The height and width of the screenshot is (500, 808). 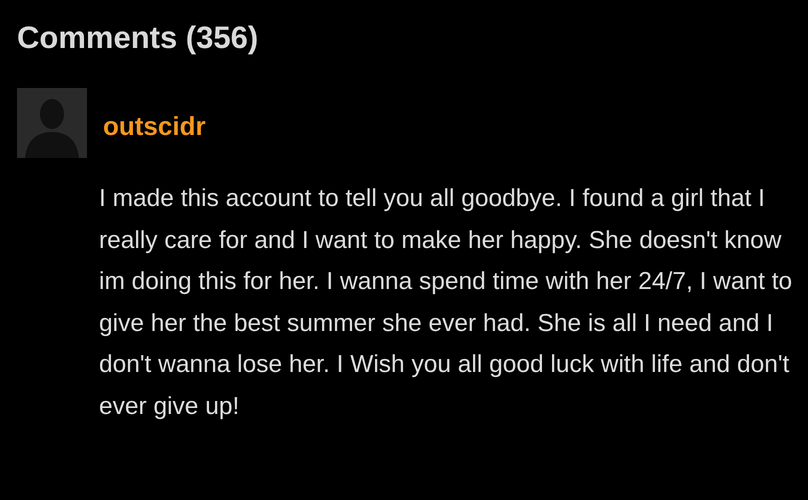 I want to click on section-title: Comments (356), so click(x=138, y=38).